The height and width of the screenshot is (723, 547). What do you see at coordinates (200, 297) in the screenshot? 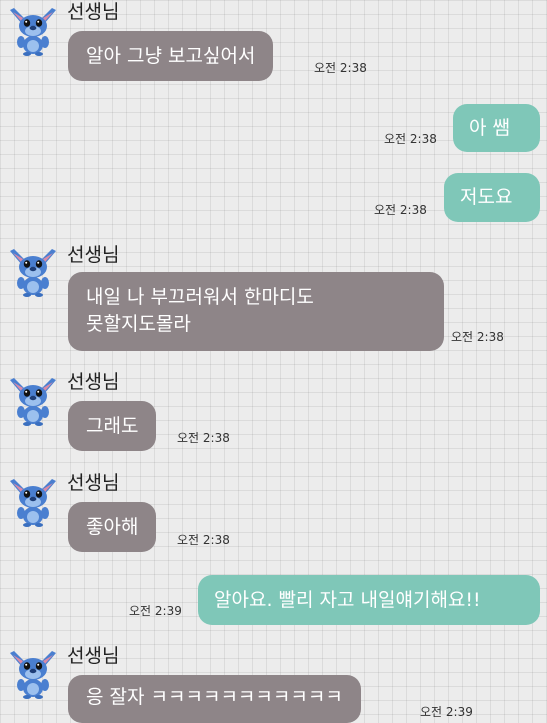
I see `message-line: 내일 나 부끄러워서 한마디도` at bounding box center [200, 297].